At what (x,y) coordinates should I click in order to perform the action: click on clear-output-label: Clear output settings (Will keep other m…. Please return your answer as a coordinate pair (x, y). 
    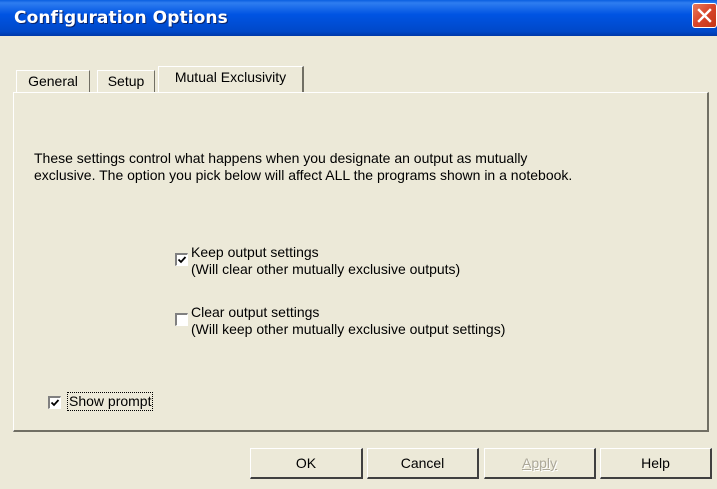
    Looking at the image, I should click on (348, 321).